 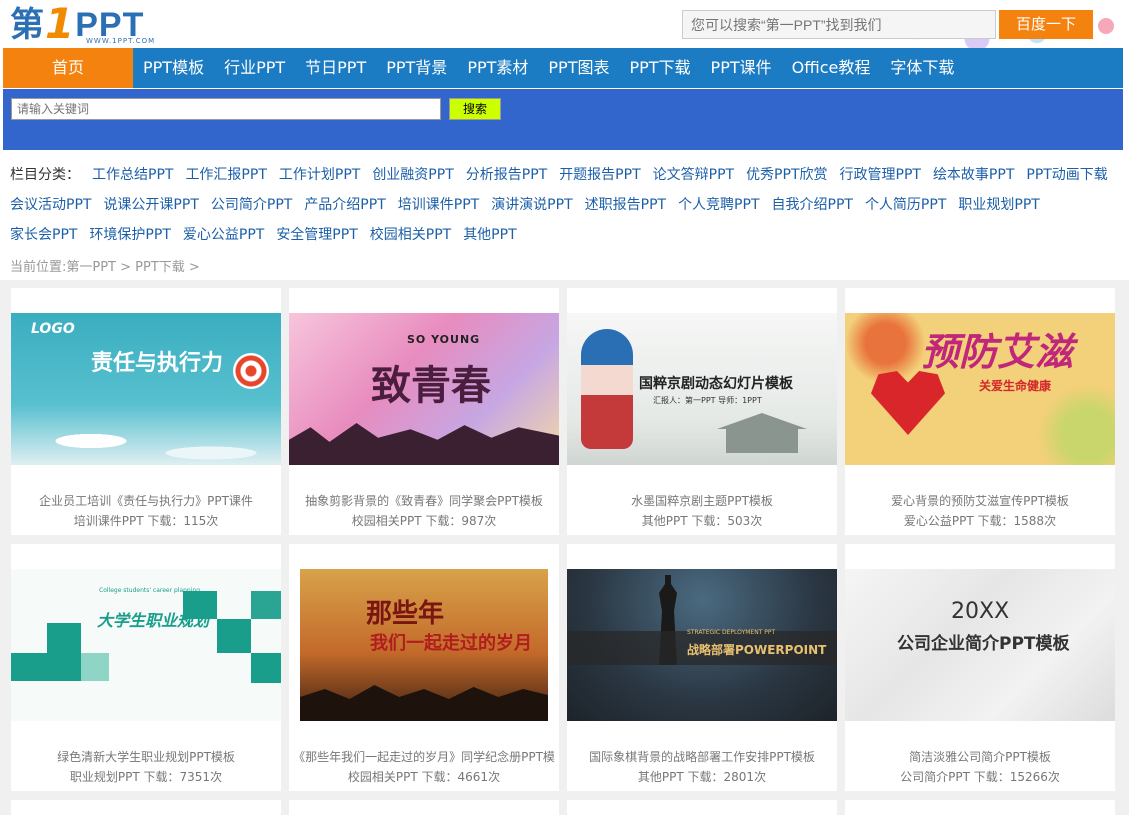 What do you see at coordinates (226, 109) in the screenshot?
I see `keyword-input` at bounding box center [226, 109].